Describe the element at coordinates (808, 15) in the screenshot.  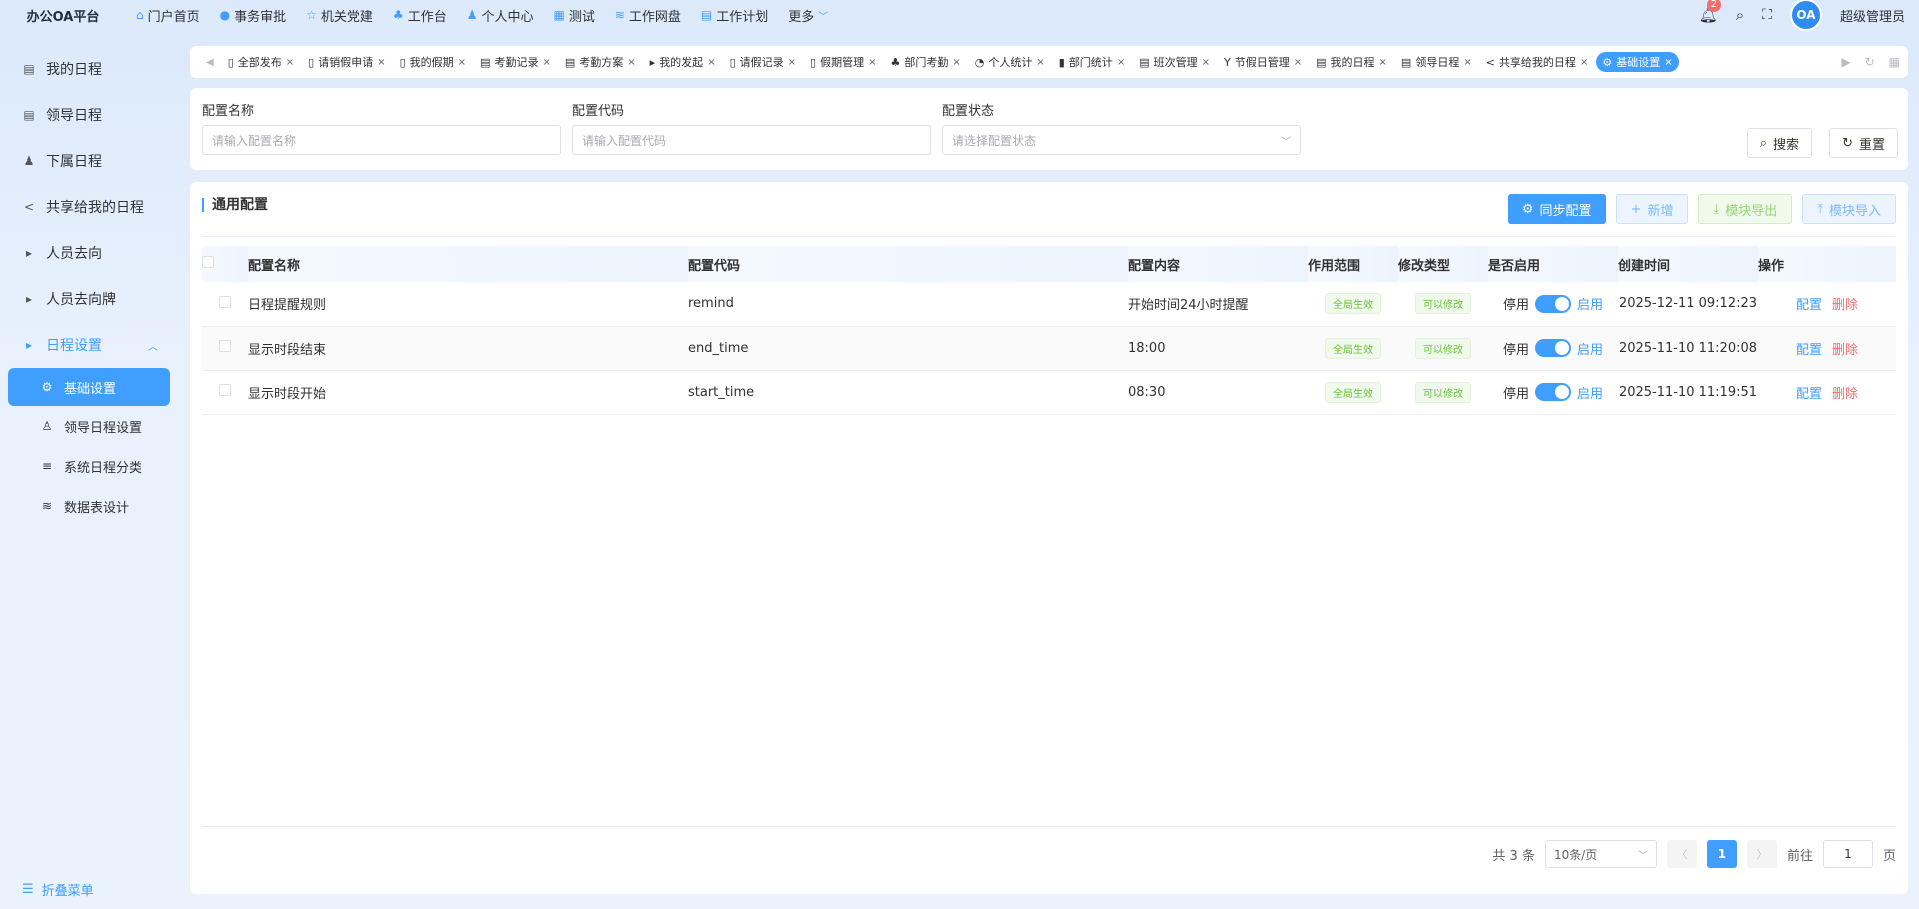
I see `topnav-more: 更多 ﹀` at that location.